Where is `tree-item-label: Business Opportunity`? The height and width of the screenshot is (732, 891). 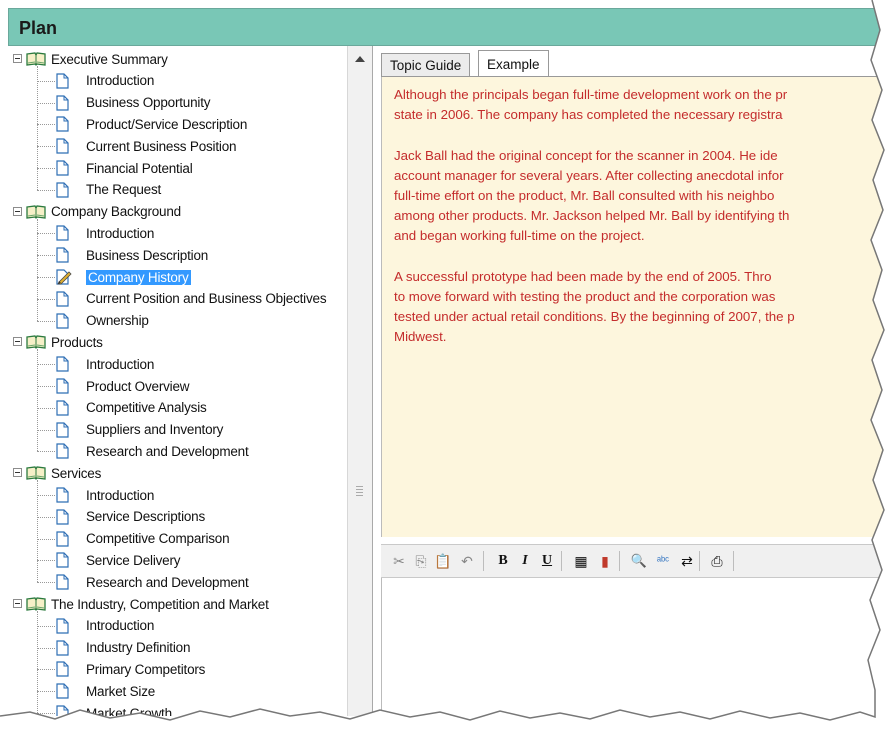
tree-item-label: Business Opportunity is located at coordinates (148, 103).